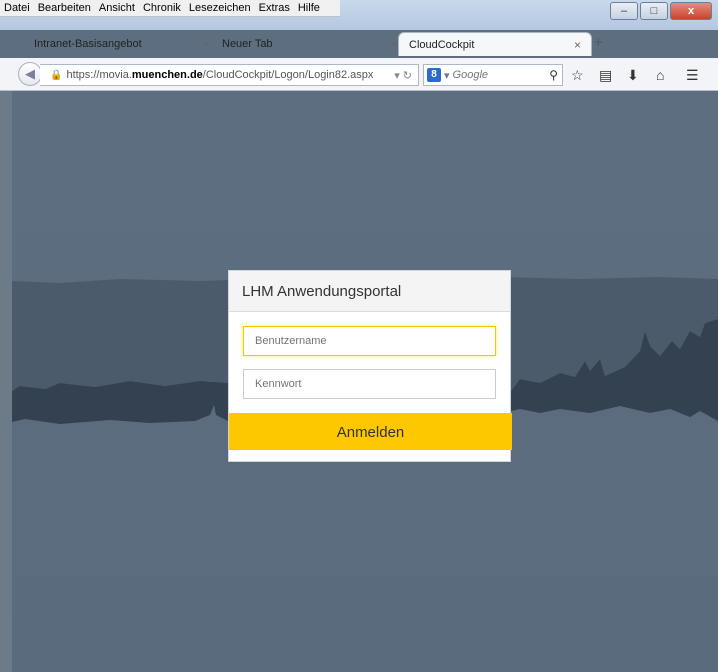  What do you see at coordinates (369, 384) in the screenshot?
I see `password-field` at bounding box center [369, 384].